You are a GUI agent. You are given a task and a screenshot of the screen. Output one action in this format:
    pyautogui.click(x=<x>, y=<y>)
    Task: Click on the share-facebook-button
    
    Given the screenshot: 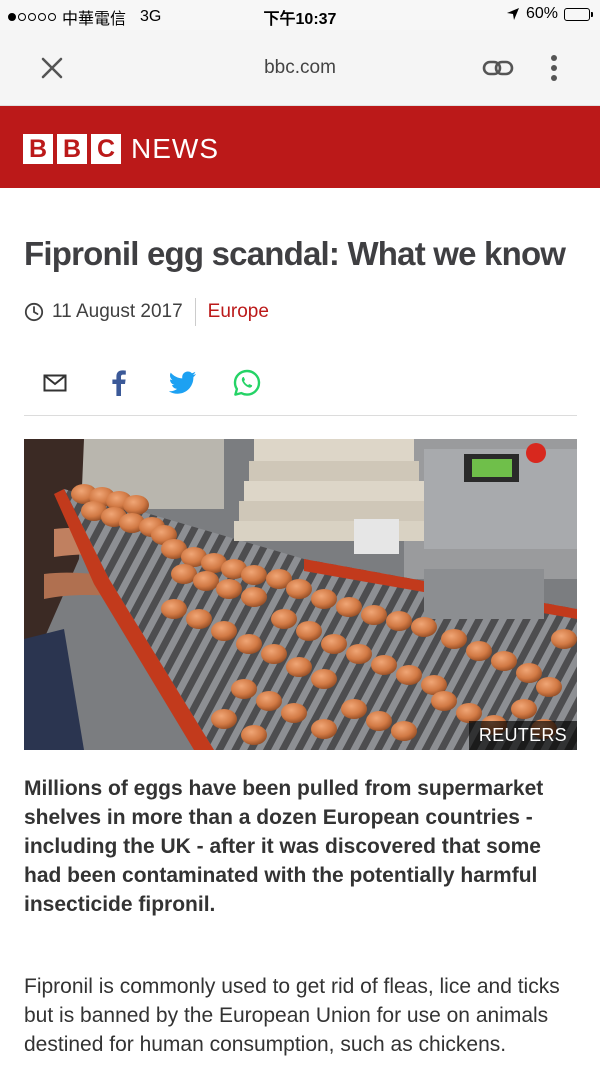 What is the action you would take?
    pyautogui.click(x=119, y=383)
    